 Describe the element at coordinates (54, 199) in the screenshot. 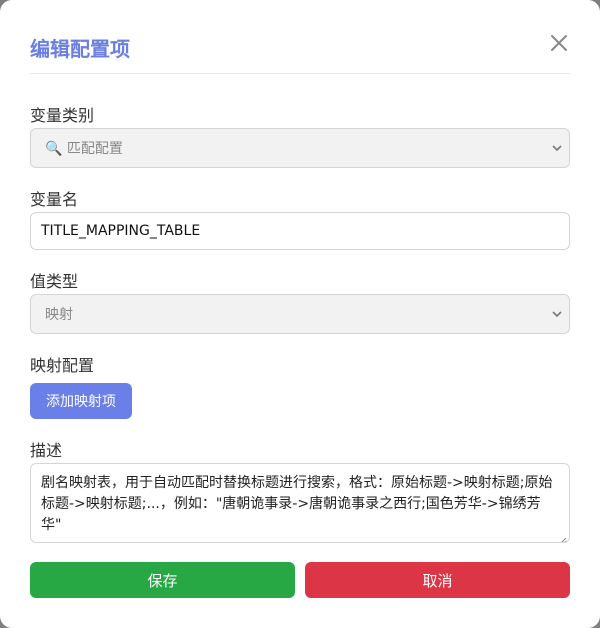

I see `name-label: 变量名` at that location.